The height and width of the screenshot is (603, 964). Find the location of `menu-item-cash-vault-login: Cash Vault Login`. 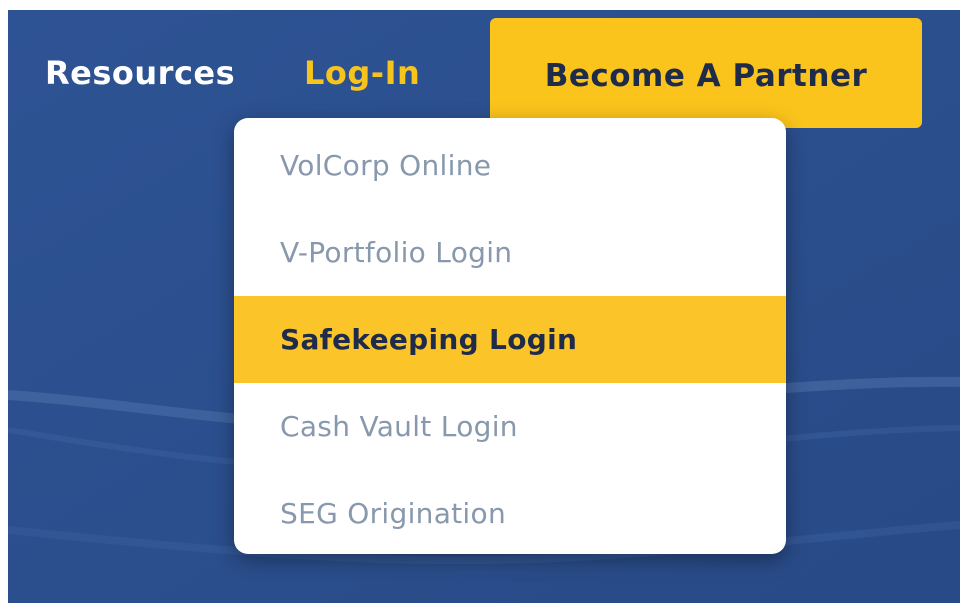

menu-item-cash-vault-login: Cash Vault Login is located at coordinates (510, 426).